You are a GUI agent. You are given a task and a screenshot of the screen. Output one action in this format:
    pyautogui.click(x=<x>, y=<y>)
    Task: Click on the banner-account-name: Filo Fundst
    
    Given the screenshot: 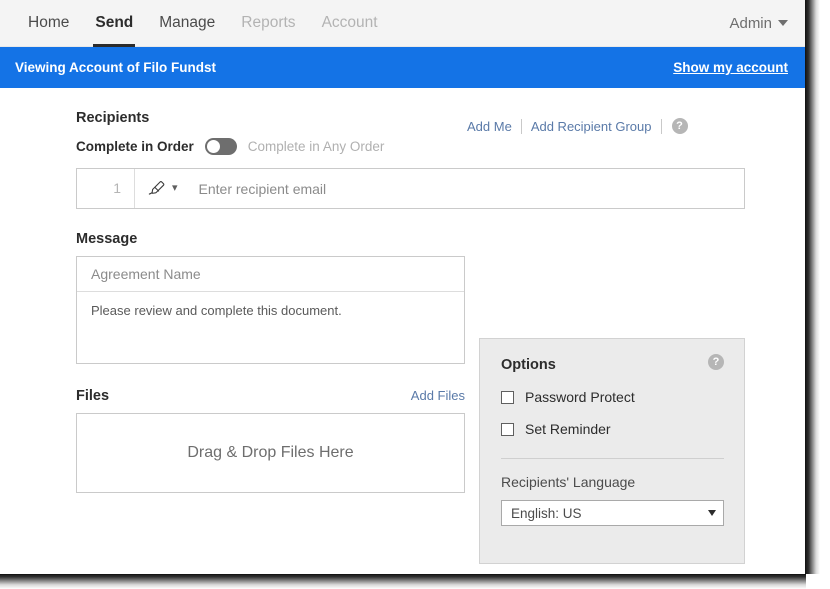 What is the action you would take?
    pyautogui.click(x=179, y=67)
    